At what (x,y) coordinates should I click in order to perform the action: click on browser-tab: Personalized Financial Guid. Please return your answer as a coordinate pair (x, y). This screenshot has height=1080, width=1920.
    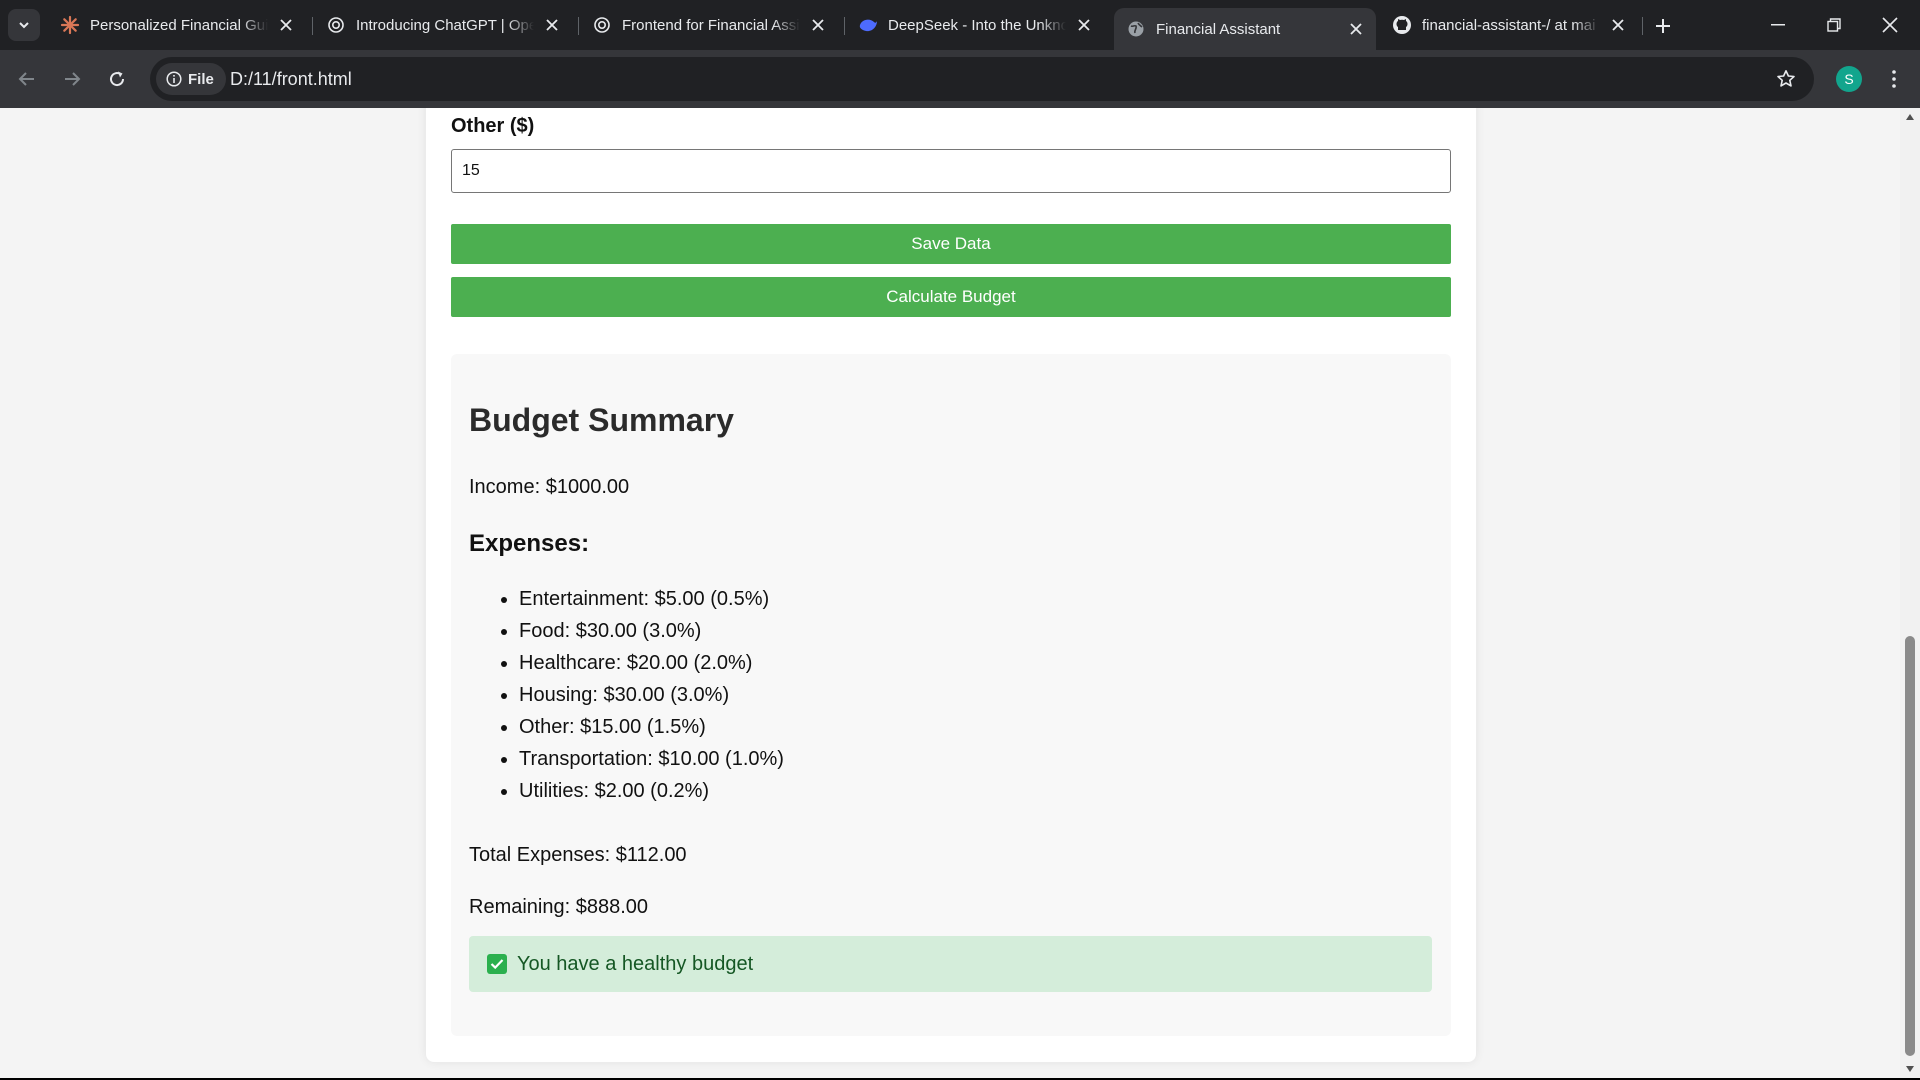
    Looking at the image, I should click on (177, 25).